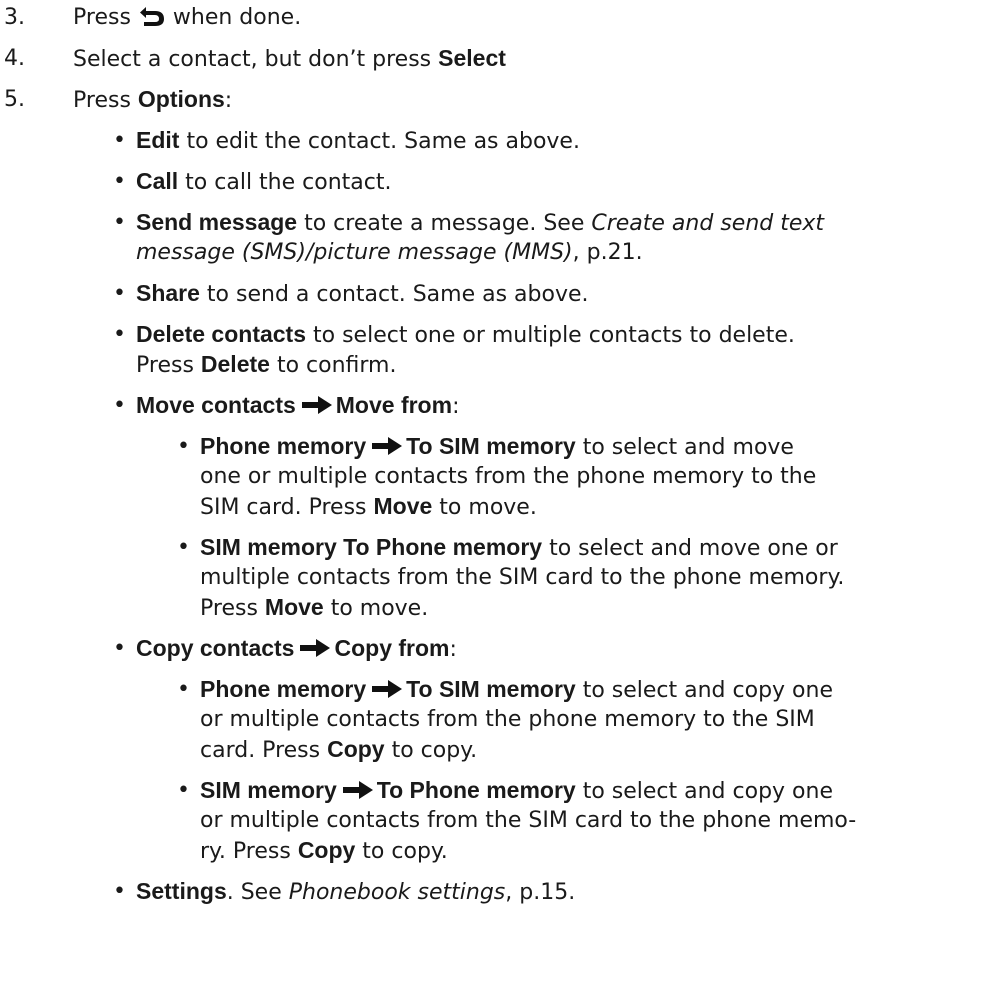 Image resolution: width=988 pixels, height=990 pixels. What do you see at coordinates (14, 99) in the screenshot?
I see `step-number: 5.` at bounding box center [14, 99].